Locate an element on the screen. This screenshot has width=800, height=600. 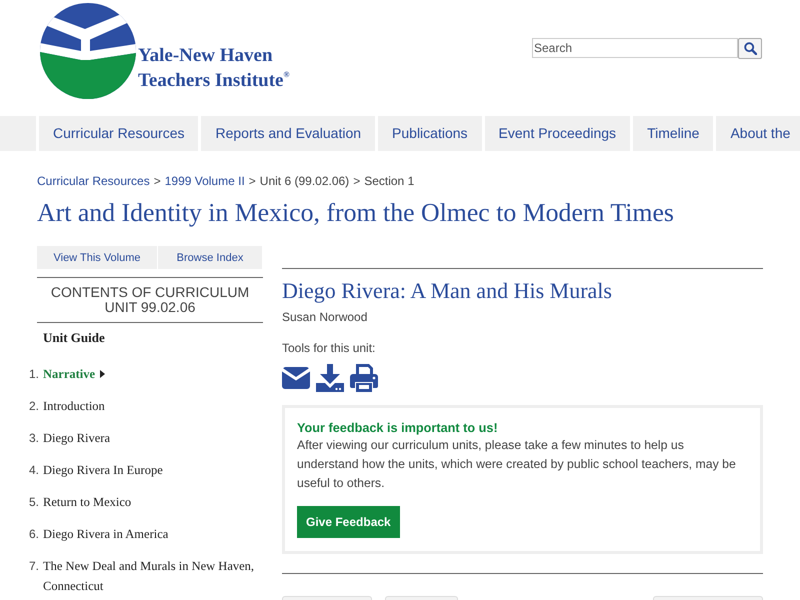
contents-link: Narrative is located at coordinates (74, 374).